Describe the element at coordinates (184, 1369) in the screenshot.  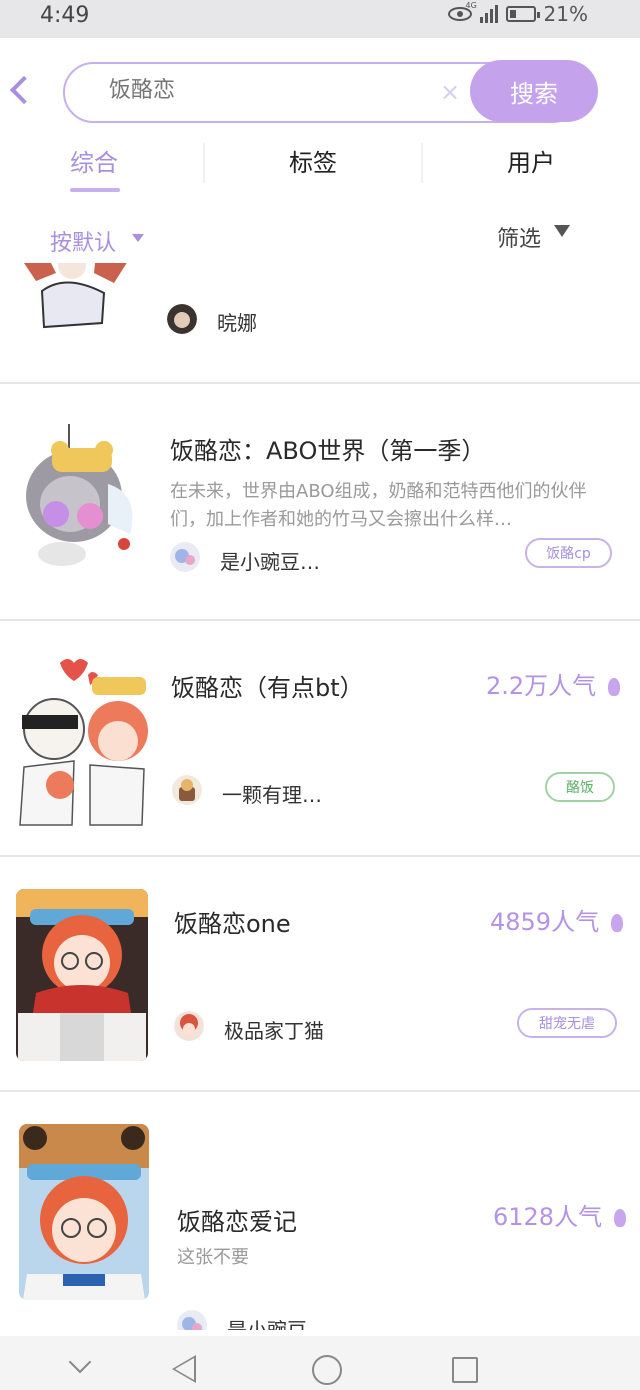
I see `nav-back-icon` at that location.